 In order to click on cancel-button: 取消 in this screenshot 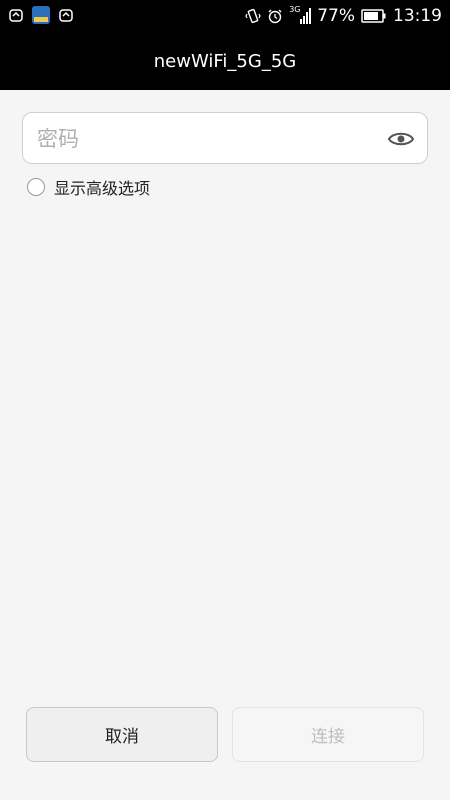, I will do `click(122, 734)`.